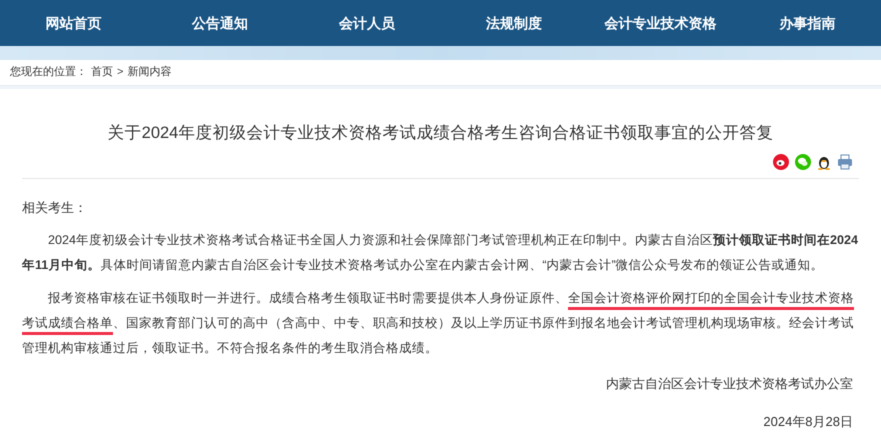 Image resolution: width=881 pixels, height=444 pixels. I want to click on breadcrumb-link: 新闻内容, so click(149, 72).